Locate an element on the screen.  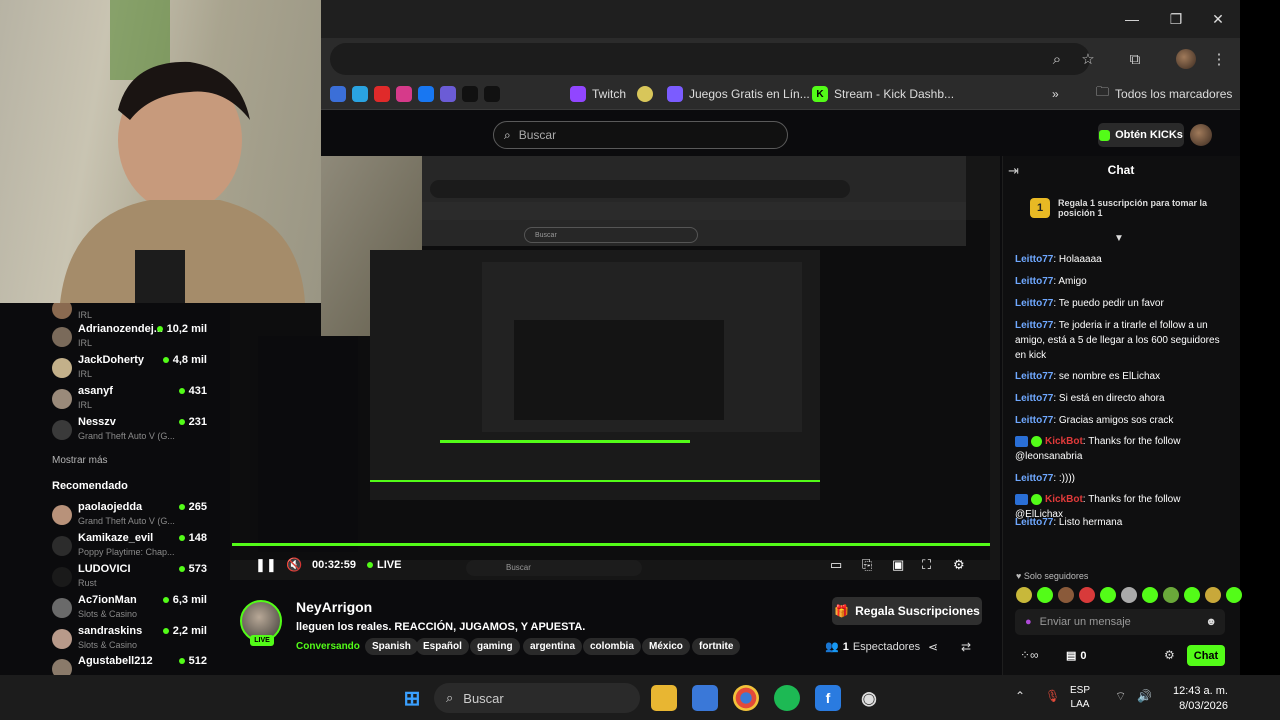
bookmark-twitch: Twitch is located at coordinates (598, 94).